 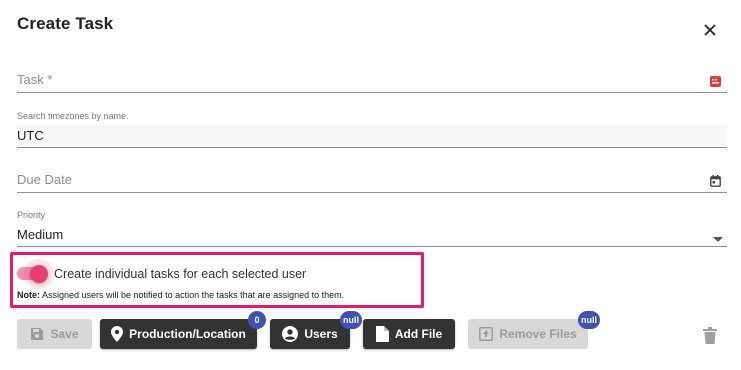 I want to click on add-file-label: Add File, so click(x=418, y=334).